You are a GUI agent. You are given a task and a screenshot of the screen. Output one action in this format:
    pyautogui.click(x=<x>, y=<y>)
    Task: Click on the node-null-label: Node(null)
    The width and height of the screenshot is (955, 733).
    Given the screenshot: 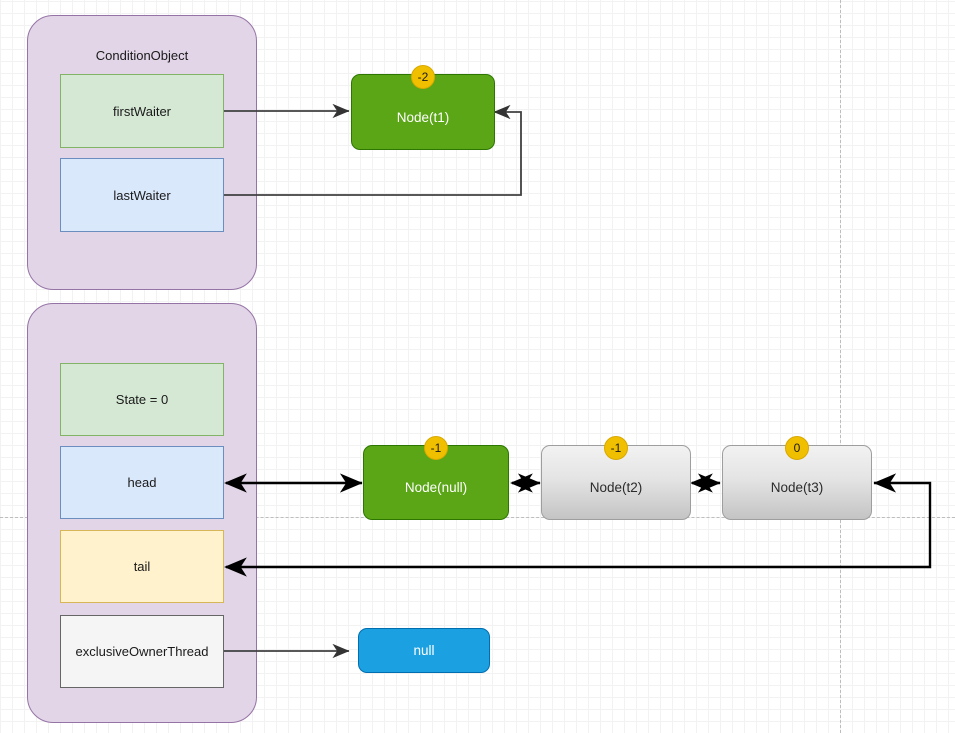 What is the action you would take?
    pyautogui.click(x=436, y=487)
    